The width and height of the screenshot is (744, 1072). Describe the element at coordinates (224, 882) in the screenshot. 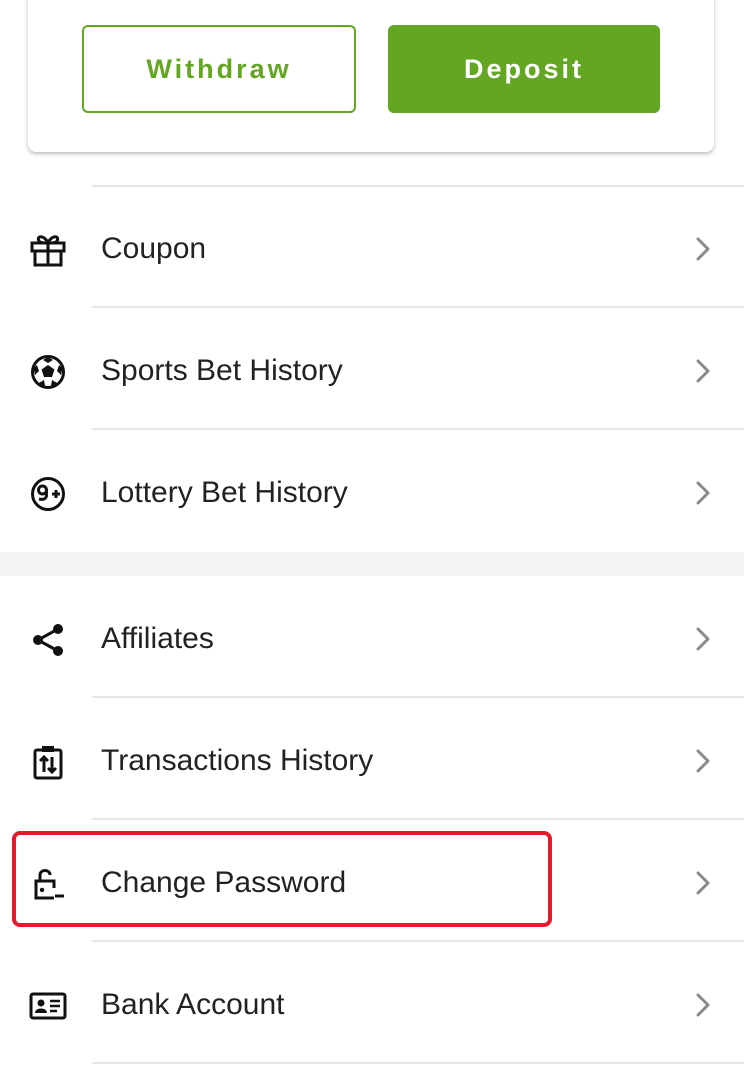

I see `menu-item-label: Change Password` at that location.